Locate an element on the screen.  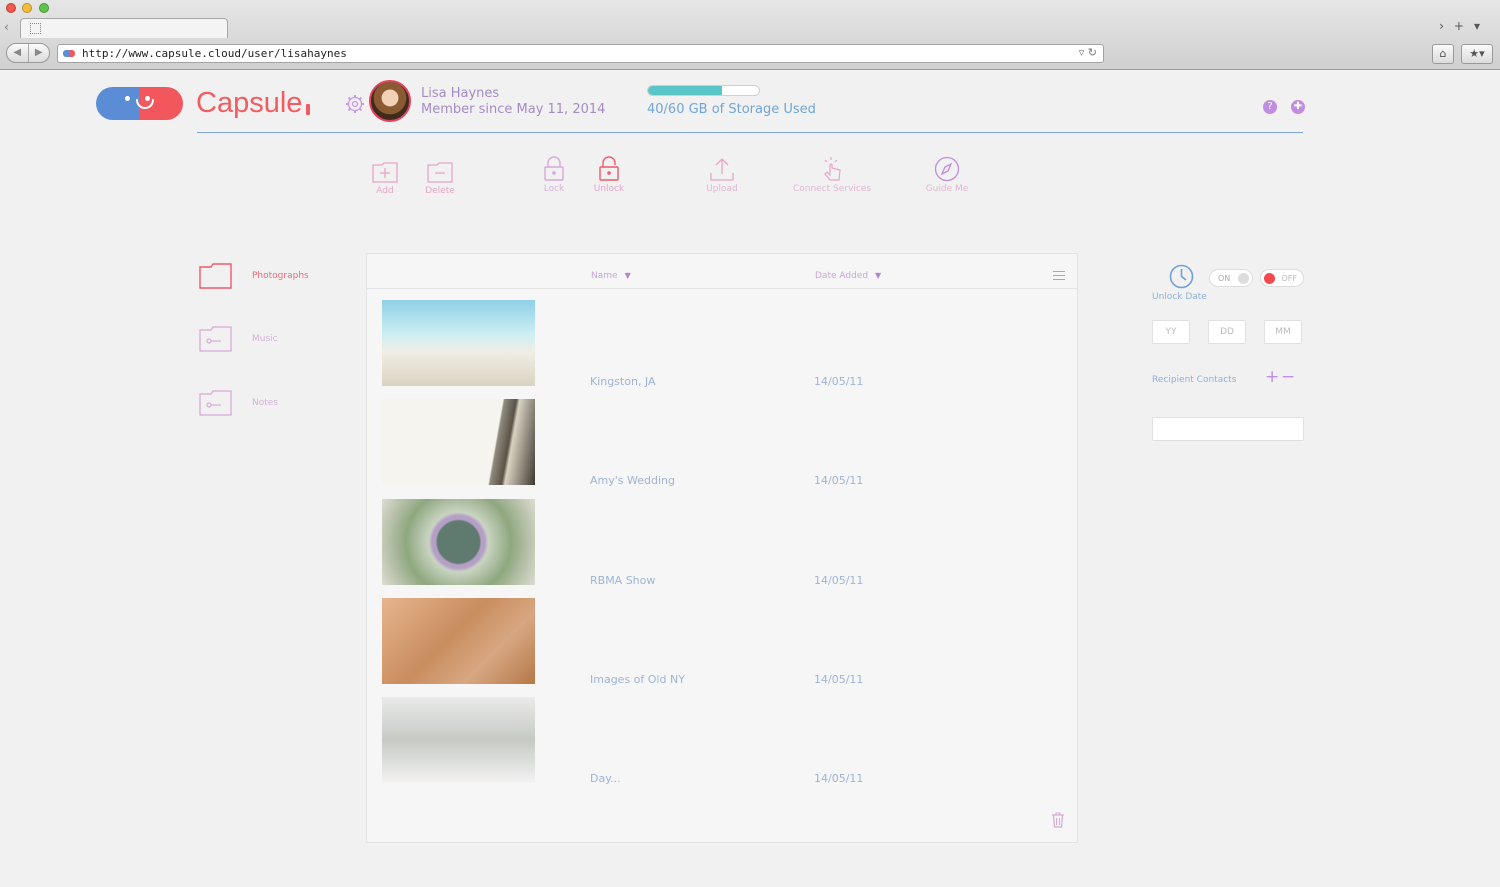
logo-smile is located at coordinates (145, 104).